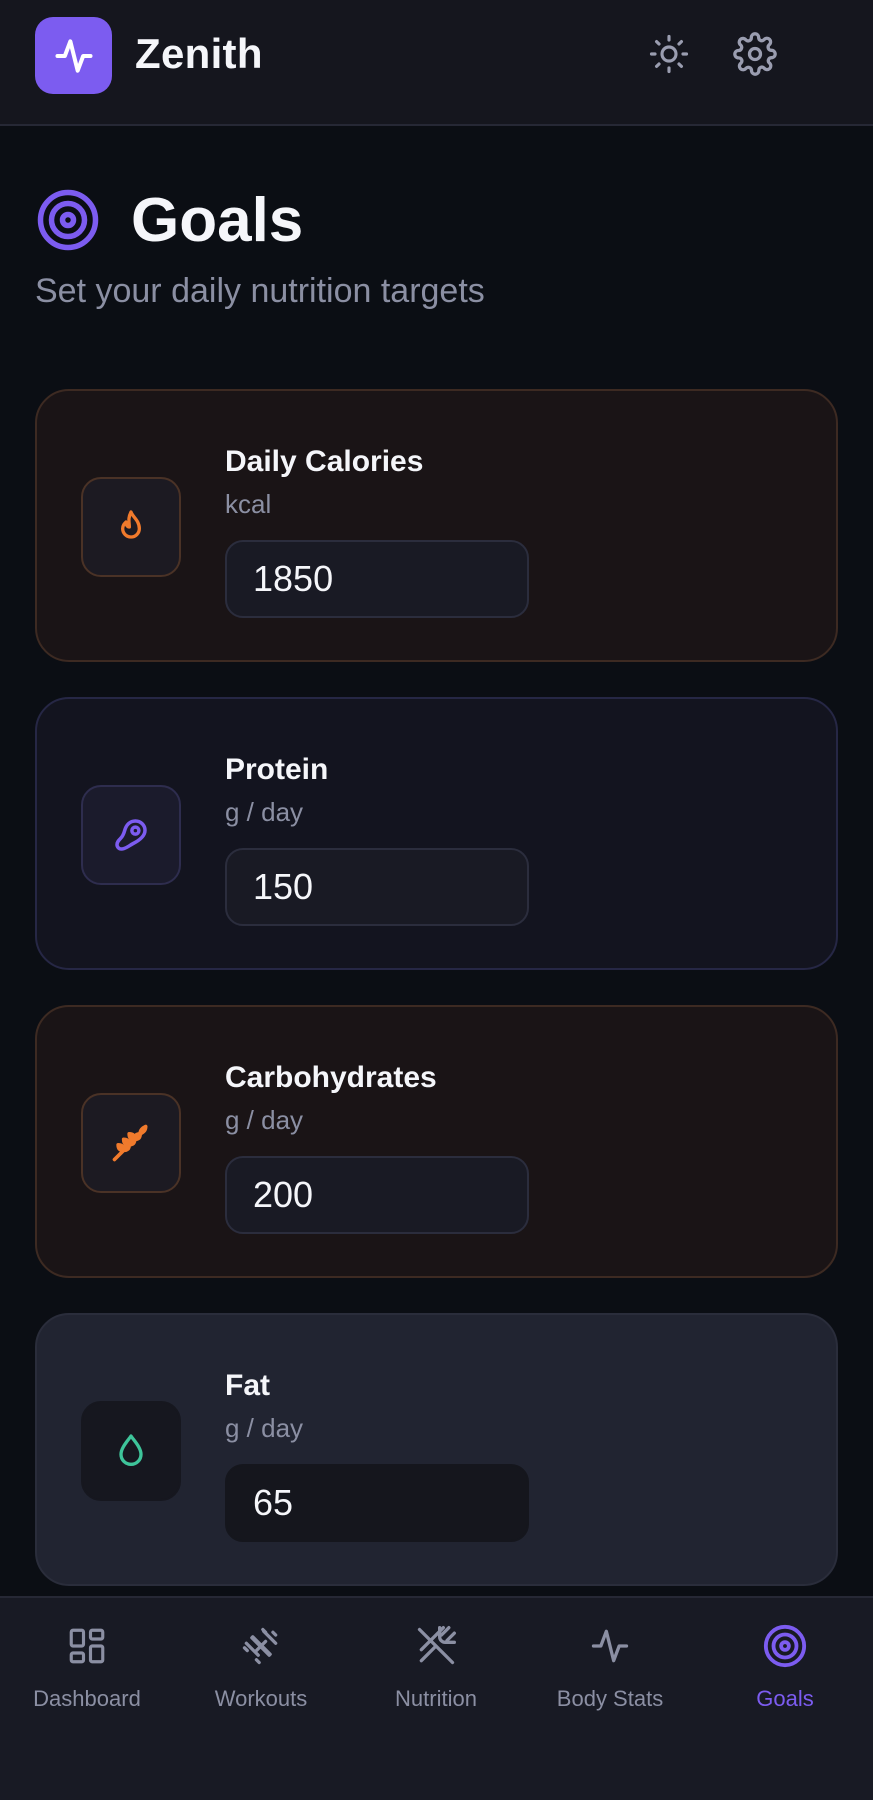 The height and width of the screenshot is (1800, 873). I want to click on settings-button, so click(755, 54).